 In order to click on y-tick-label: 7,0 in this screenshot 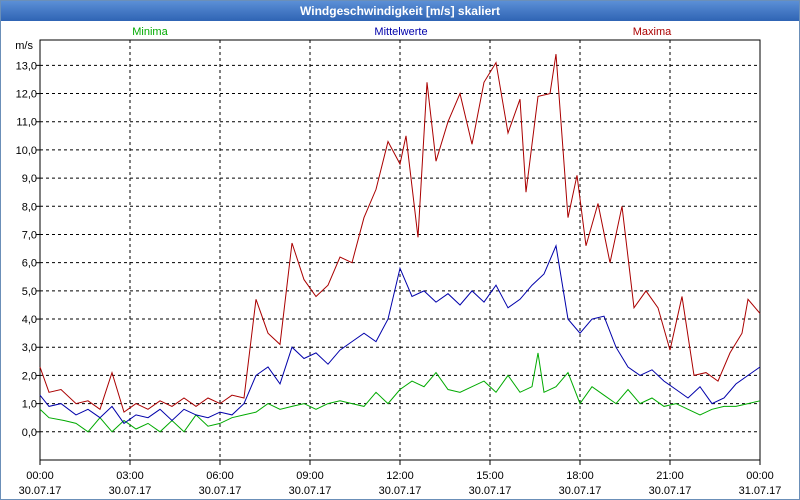, I will do `click(29, 235)`.